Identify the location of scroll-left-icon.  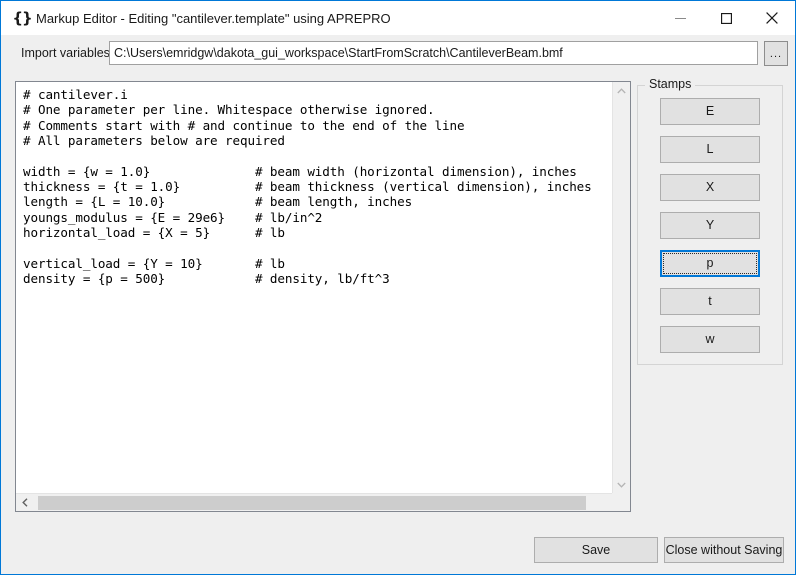
(24, 502).